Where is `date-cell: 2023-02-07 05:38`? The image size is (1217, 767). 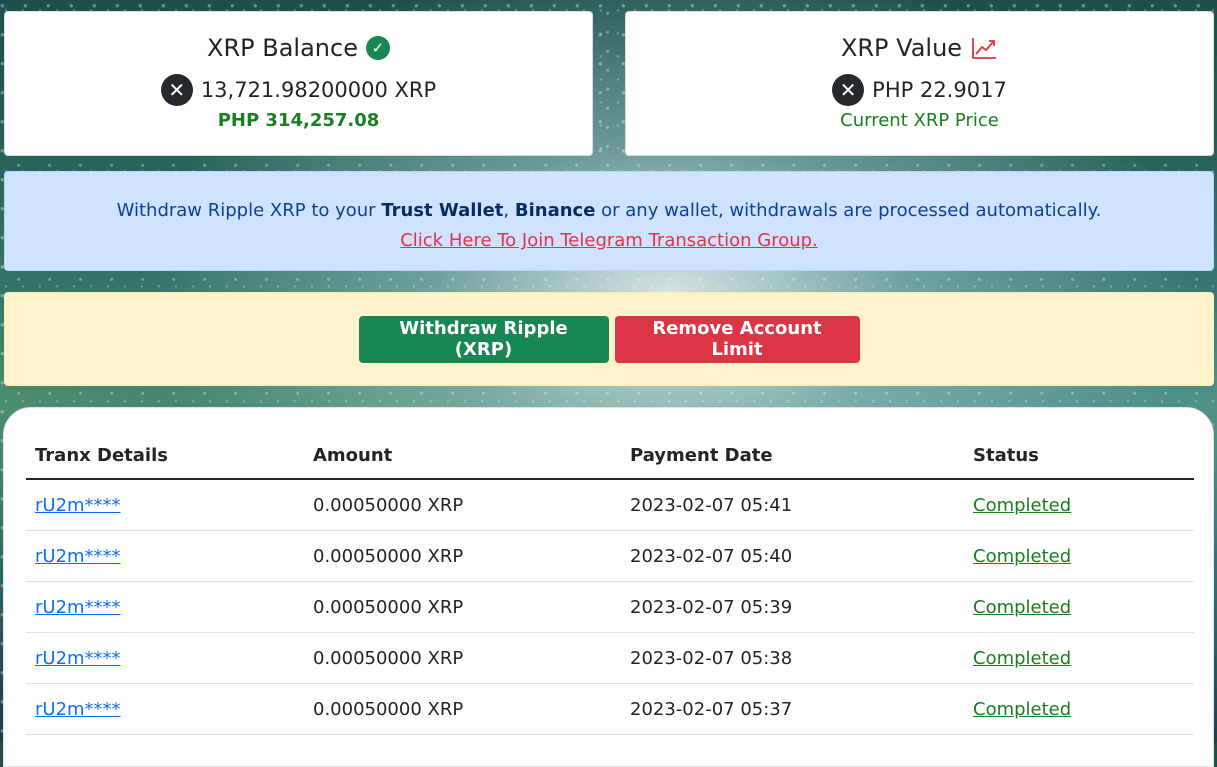
date-cell: 2023-02-07 05:38 is located at coordinates (792, 658).